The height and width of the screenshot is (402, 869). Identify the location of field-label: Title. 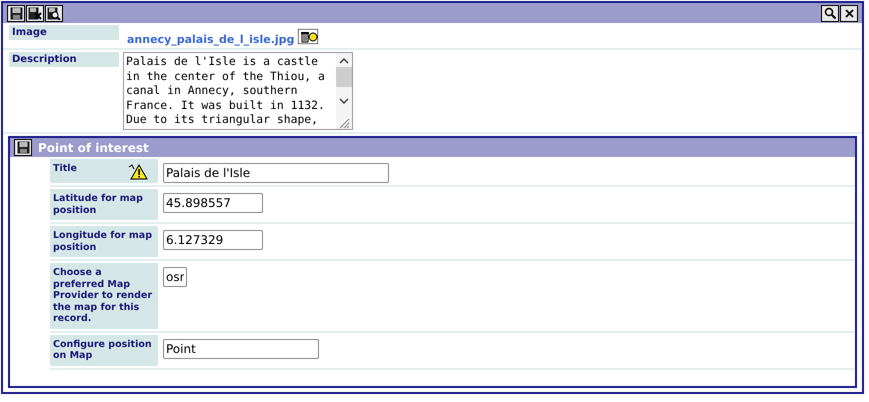
(104, 171).